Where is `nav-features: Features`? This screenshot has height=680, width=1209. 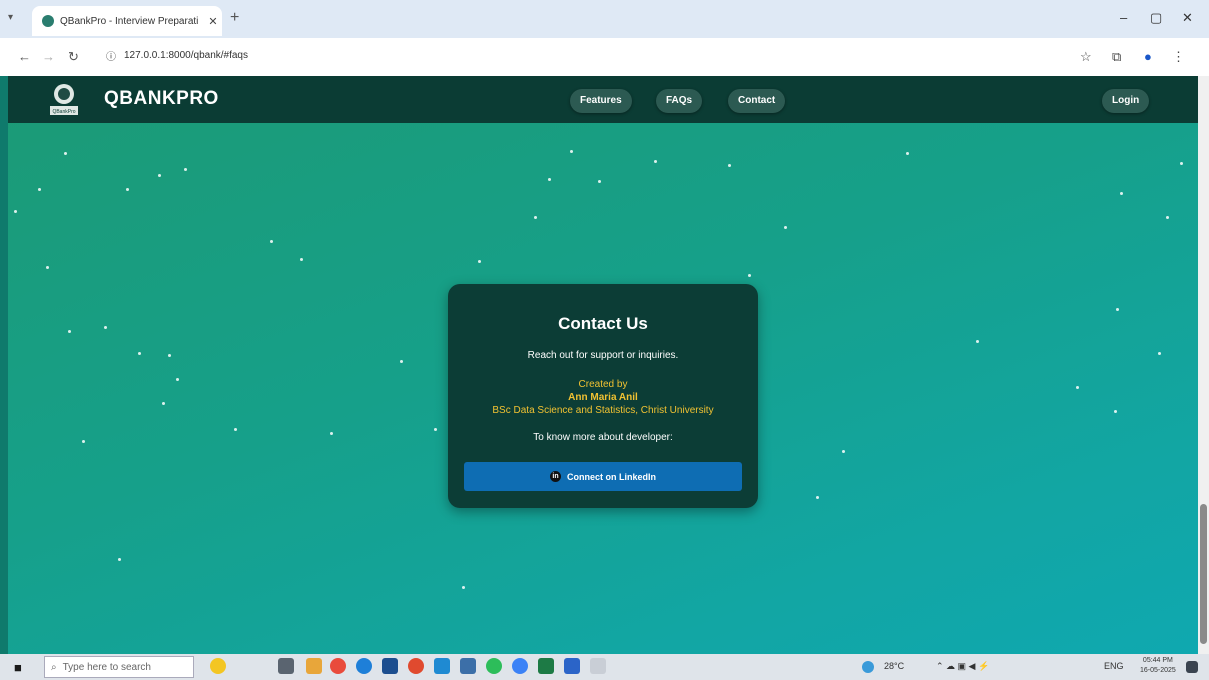 nav-features: Features is located at coordinates (601, 101).